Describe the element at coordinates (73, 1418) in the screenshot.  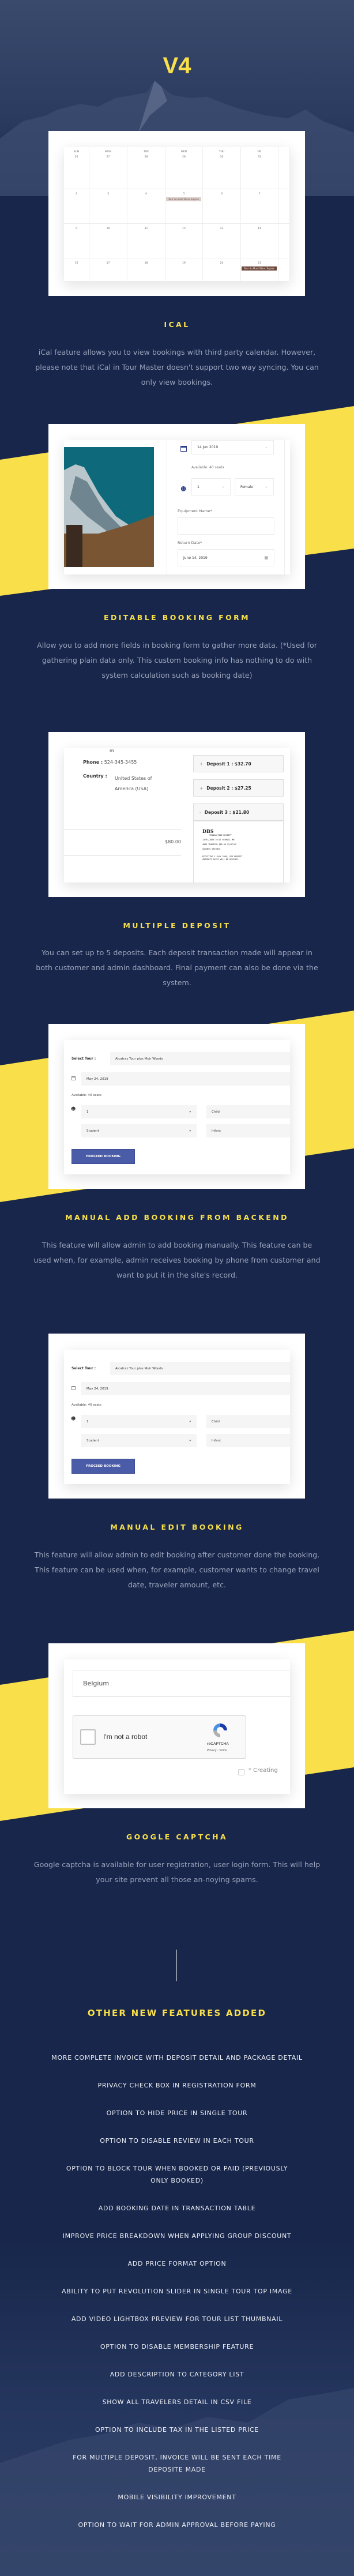
I see `people-icon: ☻` at that location.